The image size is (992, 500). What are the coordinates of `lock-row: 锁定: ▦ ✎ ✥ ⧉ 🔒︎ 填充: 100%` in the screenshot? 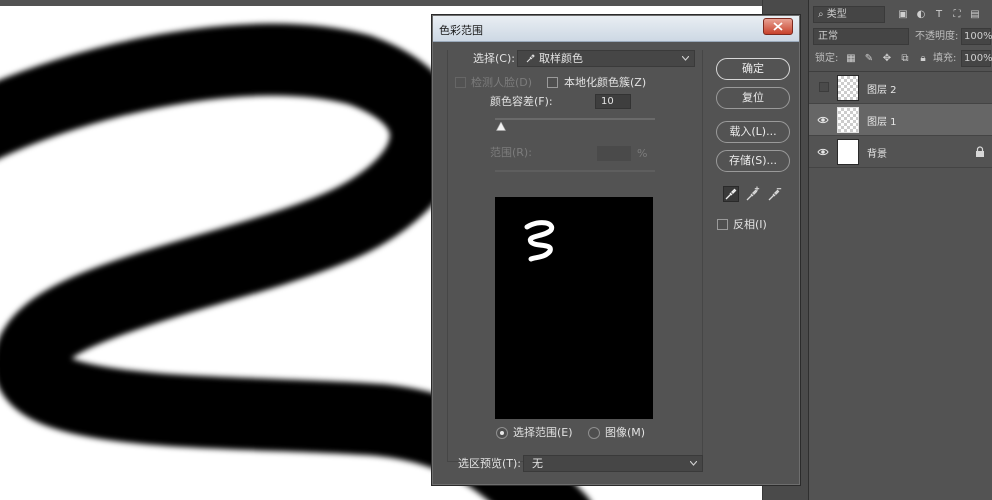 It's located at (900, 59).